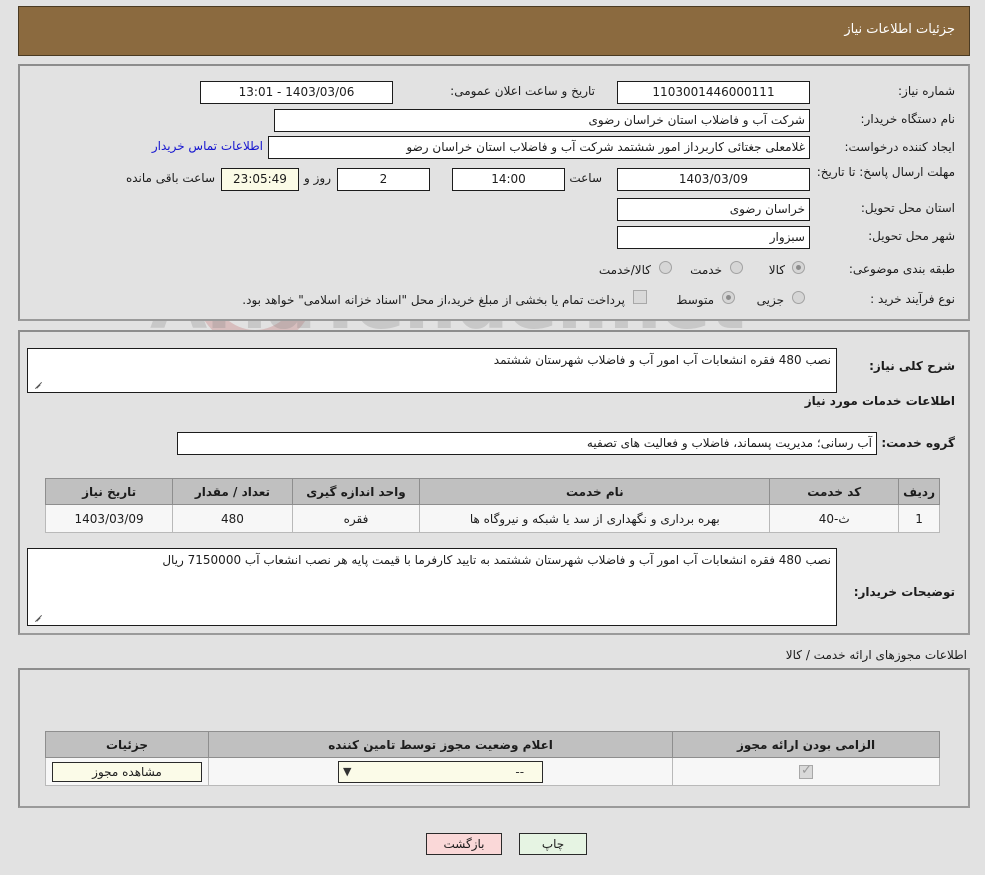  I want to click on label-delivery-province: استان محل تحویل:, so click(907, 208).